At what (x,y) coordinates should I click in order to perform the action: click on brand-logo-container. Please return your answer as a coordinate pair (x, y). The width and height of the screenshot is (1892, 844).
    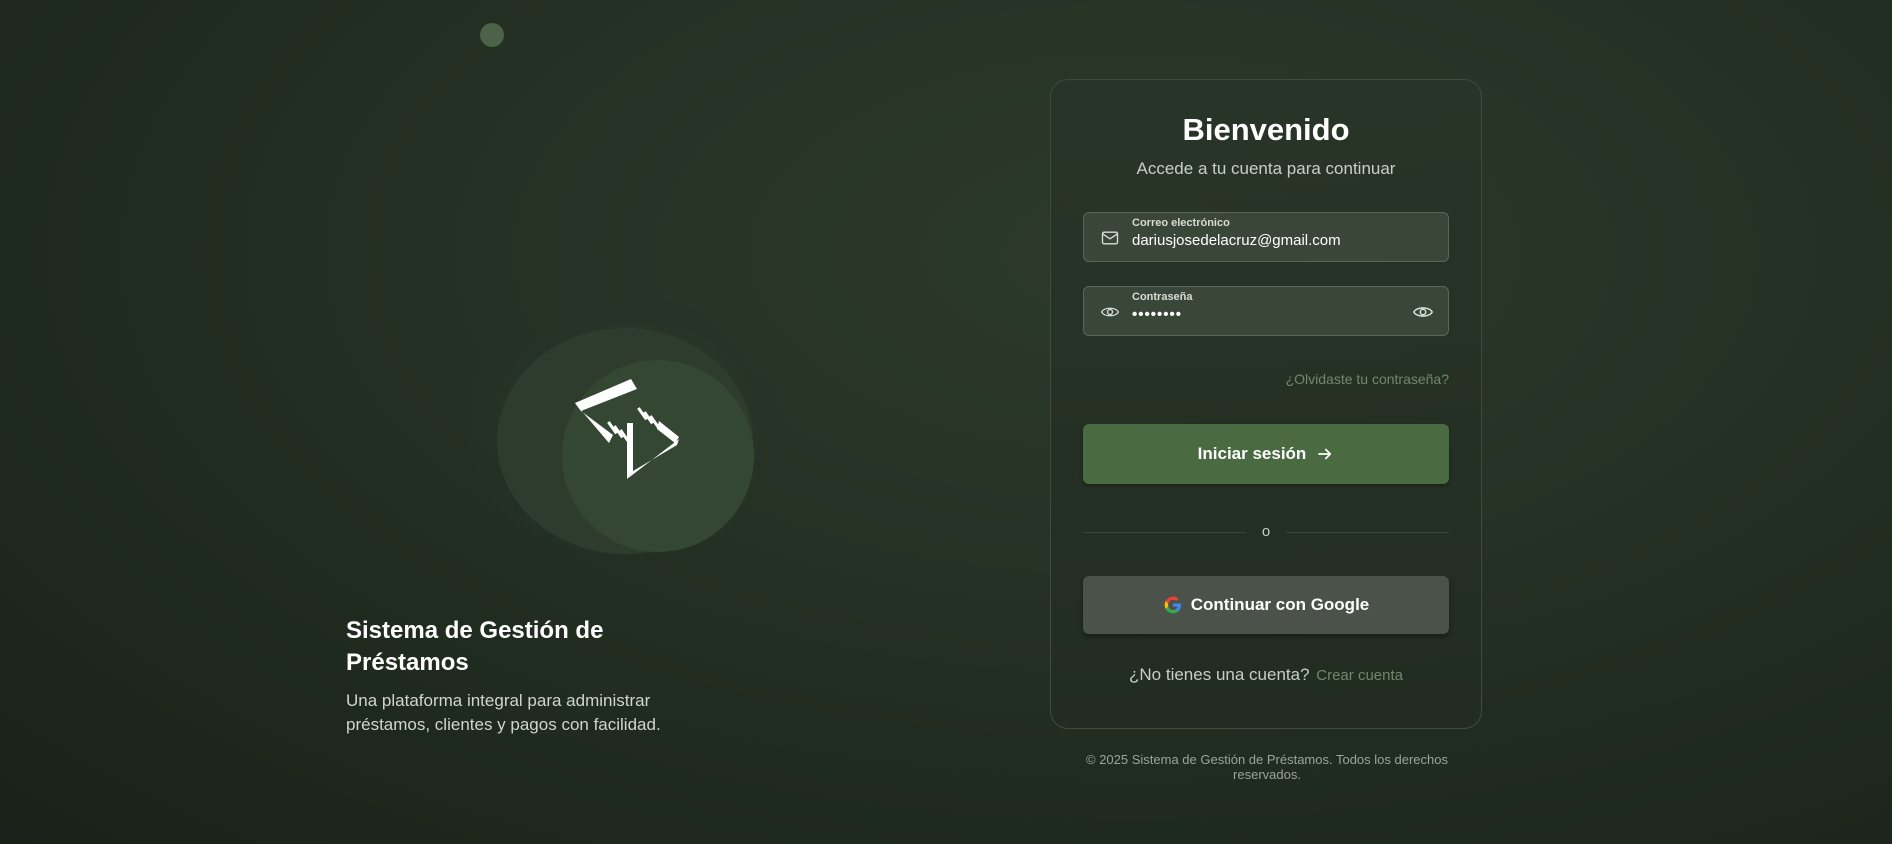
    Looking at the image, I should click on (625, 425).